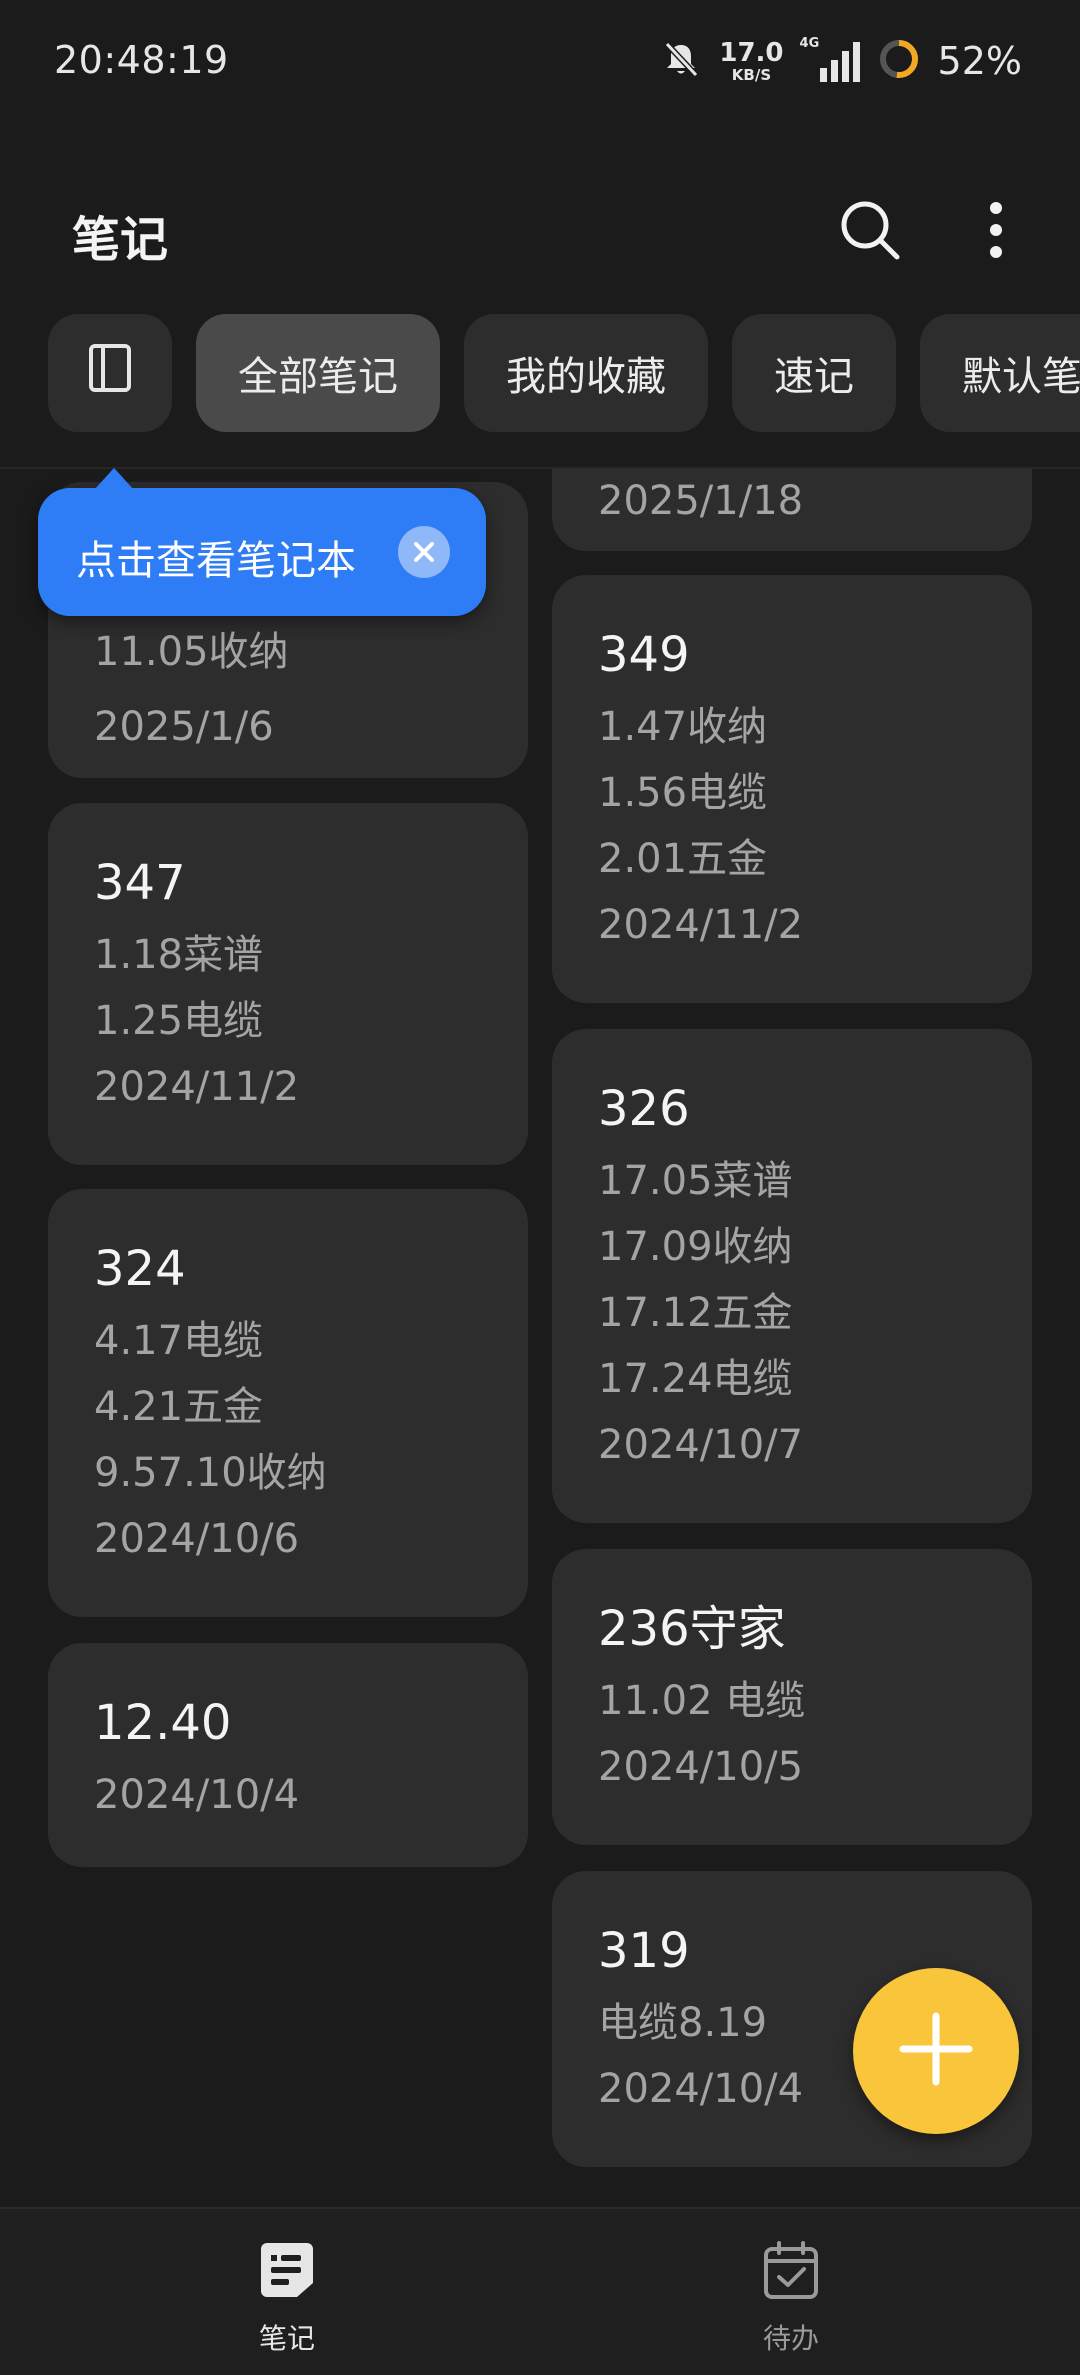  Describe the element at coordinates (179, 955) in the screenshot. I see `note-line: 1.18菜谱` at that location.